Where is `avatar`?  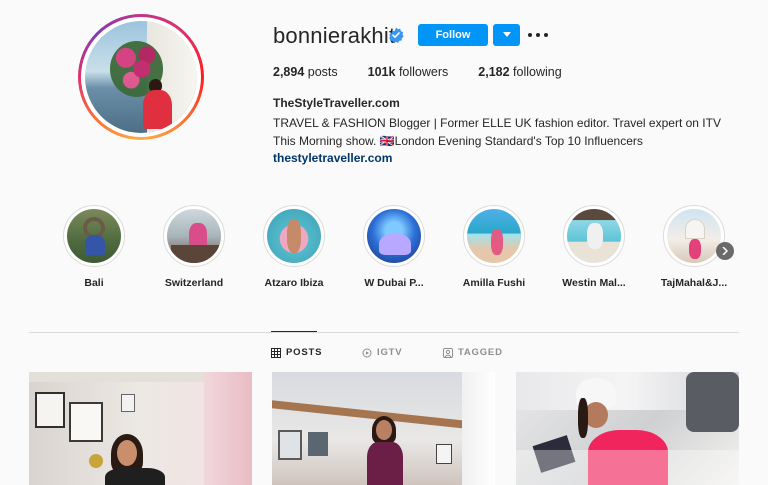 avatar is located at coordinates (141, 77).